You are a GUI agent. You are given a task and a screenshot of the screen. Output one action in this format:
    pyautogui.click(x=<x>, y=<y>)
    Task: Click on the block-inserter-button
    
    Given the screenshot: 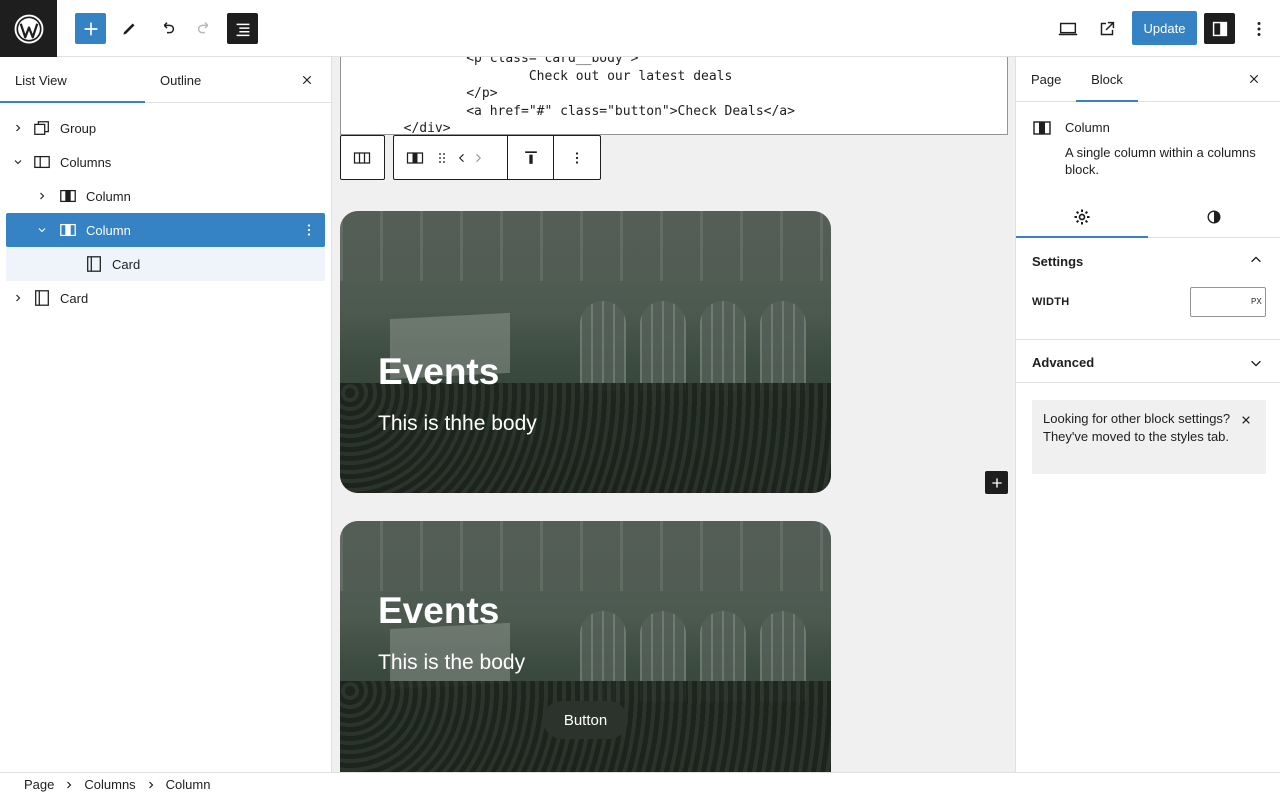 What is the action you would take?
    pyautogui.click(x=90, y=28)
    